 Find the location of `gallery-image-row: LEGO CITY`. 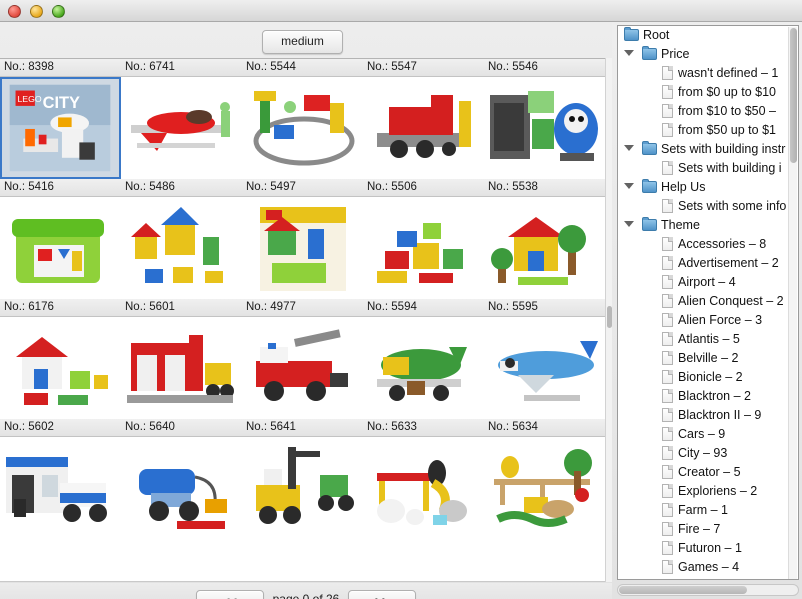

gallery-image-row: LEGO CITY is located at coordinates (302, 128).